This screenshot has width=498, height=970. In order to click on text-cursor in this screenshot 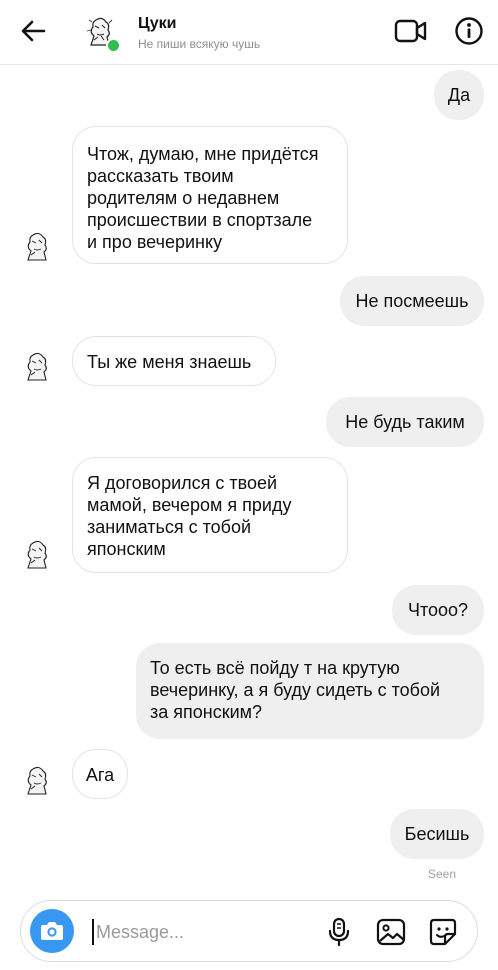, I will do `click(93, 932)`.